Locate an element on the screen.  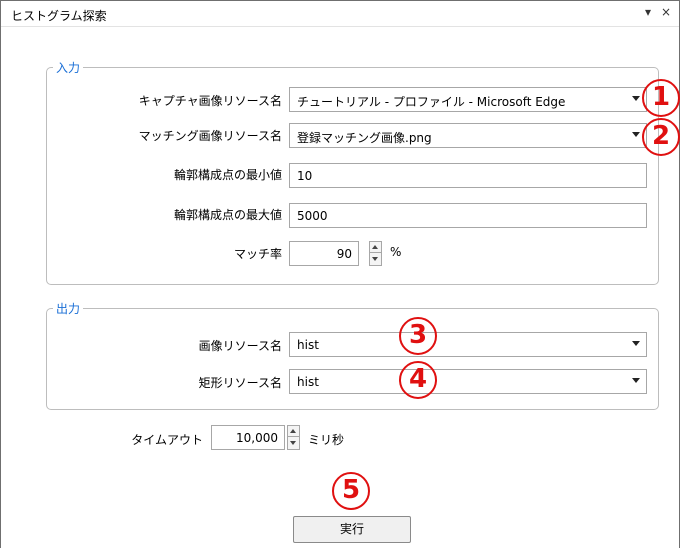
pin-dropdown-icon: ▾ is located at coordinates (648, 12).